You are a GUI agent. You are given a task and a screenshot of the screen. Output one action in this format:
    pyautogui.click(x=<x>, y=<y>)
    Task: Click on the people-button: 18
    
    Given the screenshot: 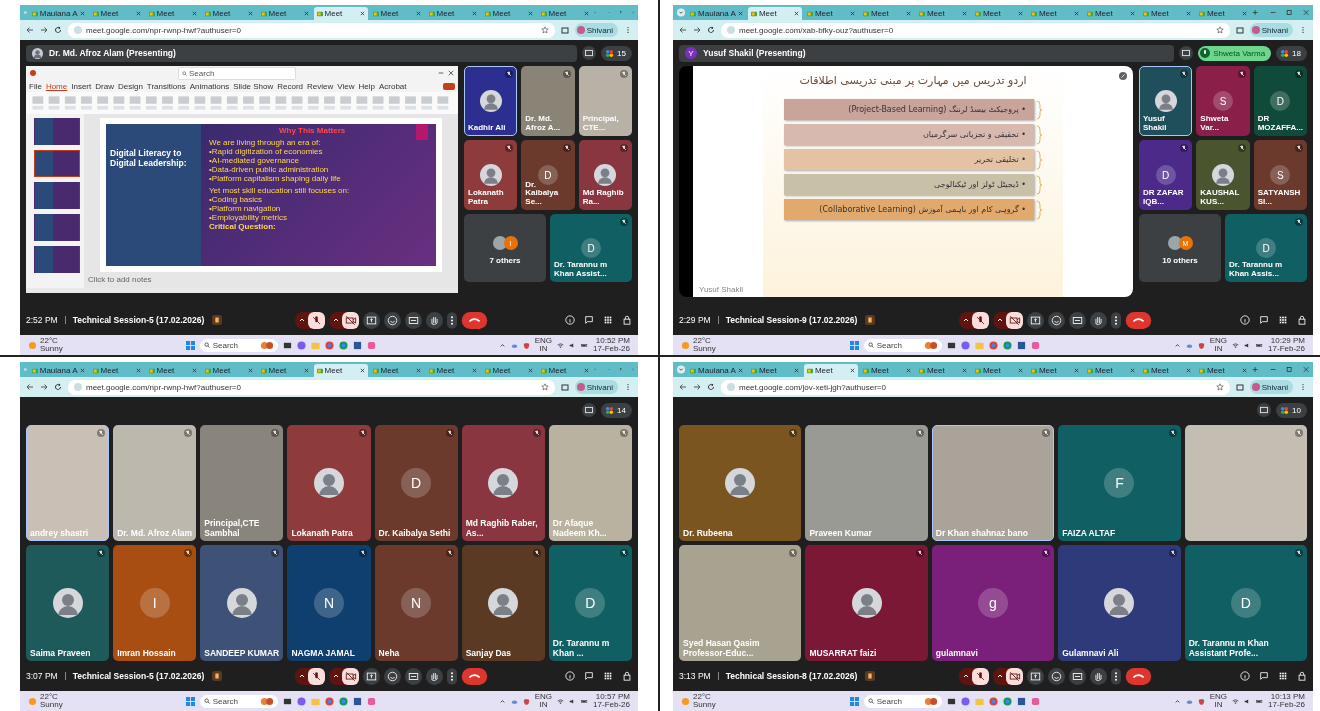 What is the action you would take?
    pyautogui.click(x=1291, y=53)
    